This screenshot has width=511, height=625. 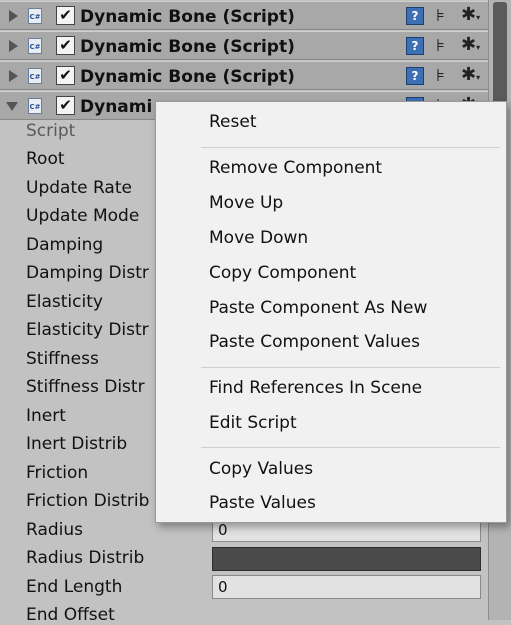 I want to click on prop-radius-distrib-label: Radius Distrib, so click(x=85, y=558).